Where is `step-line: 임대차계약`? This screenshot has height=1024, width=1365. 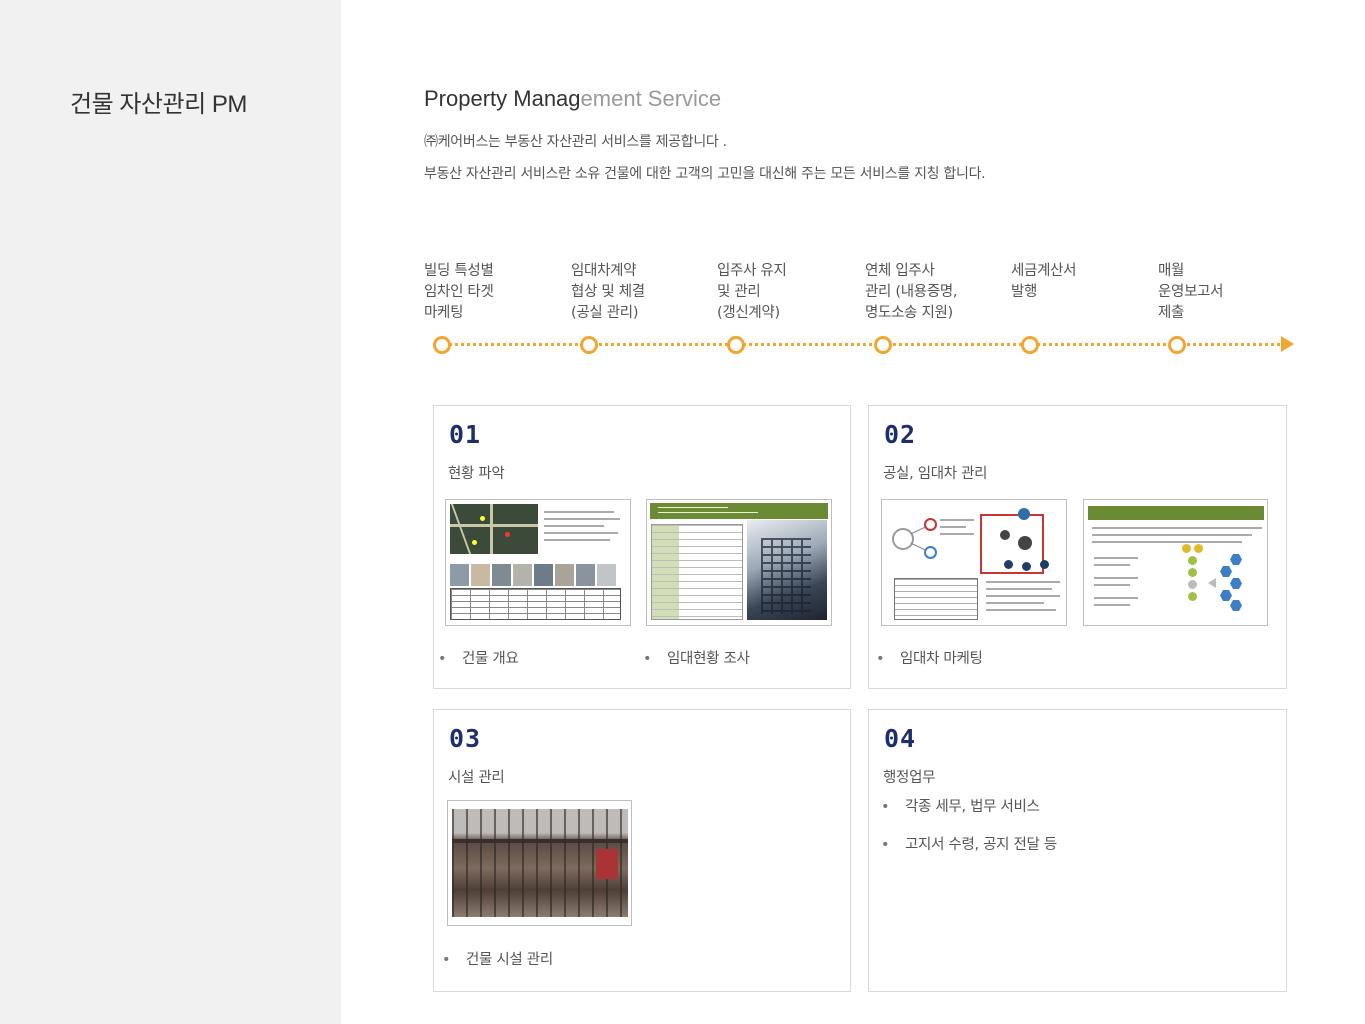 step-line: 임대차계약 is located at coordinates (604, 271).